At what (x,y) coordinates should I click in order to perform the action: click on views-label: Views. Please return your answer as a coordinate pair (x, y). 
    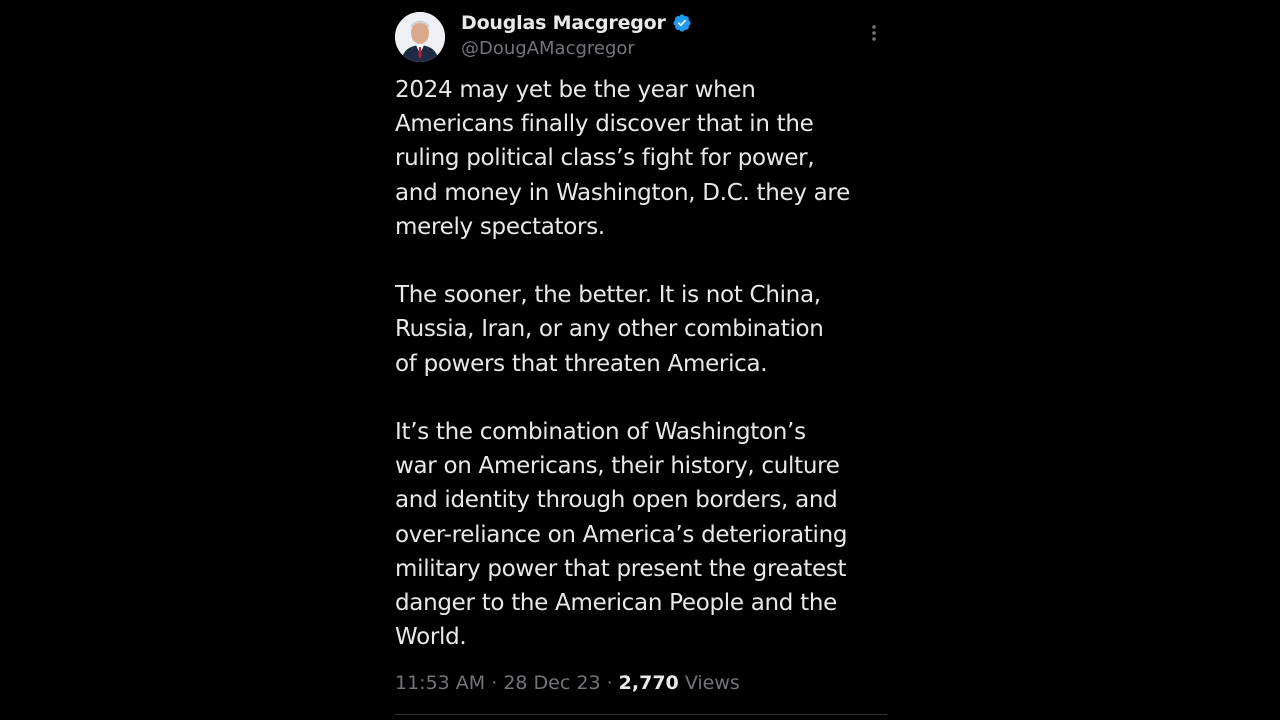
    Looking at the image, I should click on (712, 683).